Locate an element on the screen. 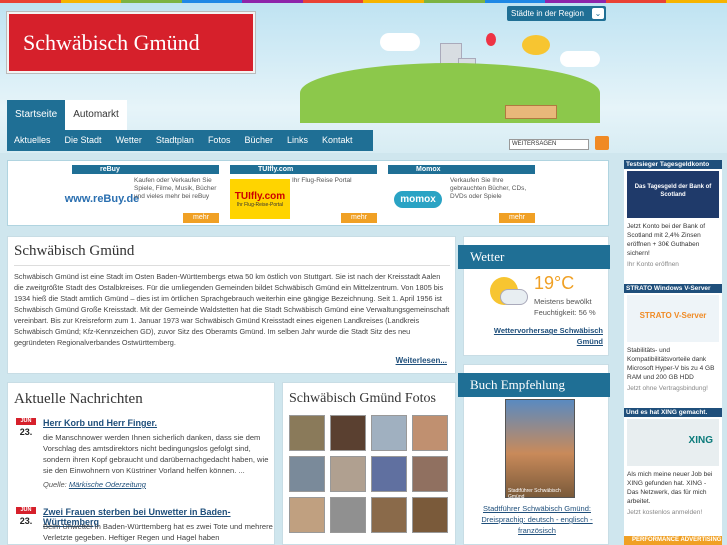  site-logo: Schwäbisch Gmünd is located at coordinates (131, 42).